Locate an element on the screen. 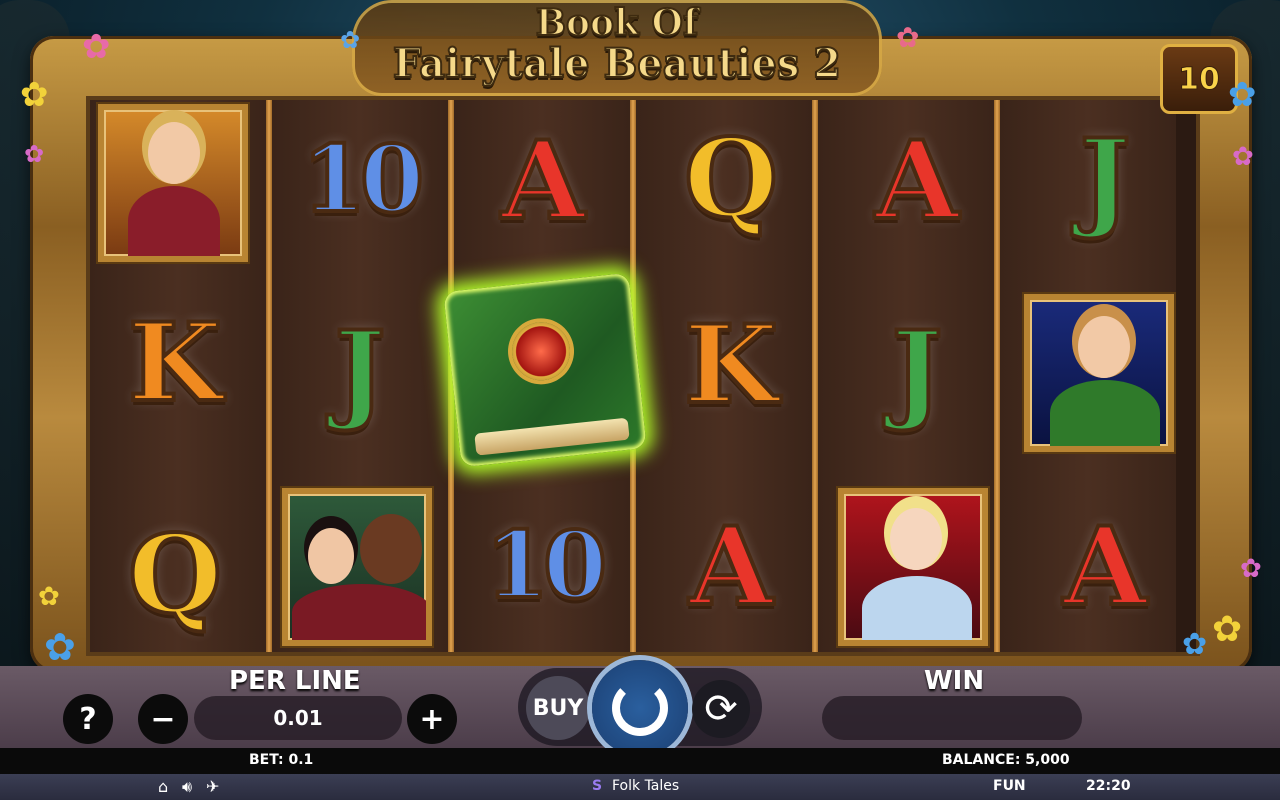  spin-button is located at coordinates (640, 708).